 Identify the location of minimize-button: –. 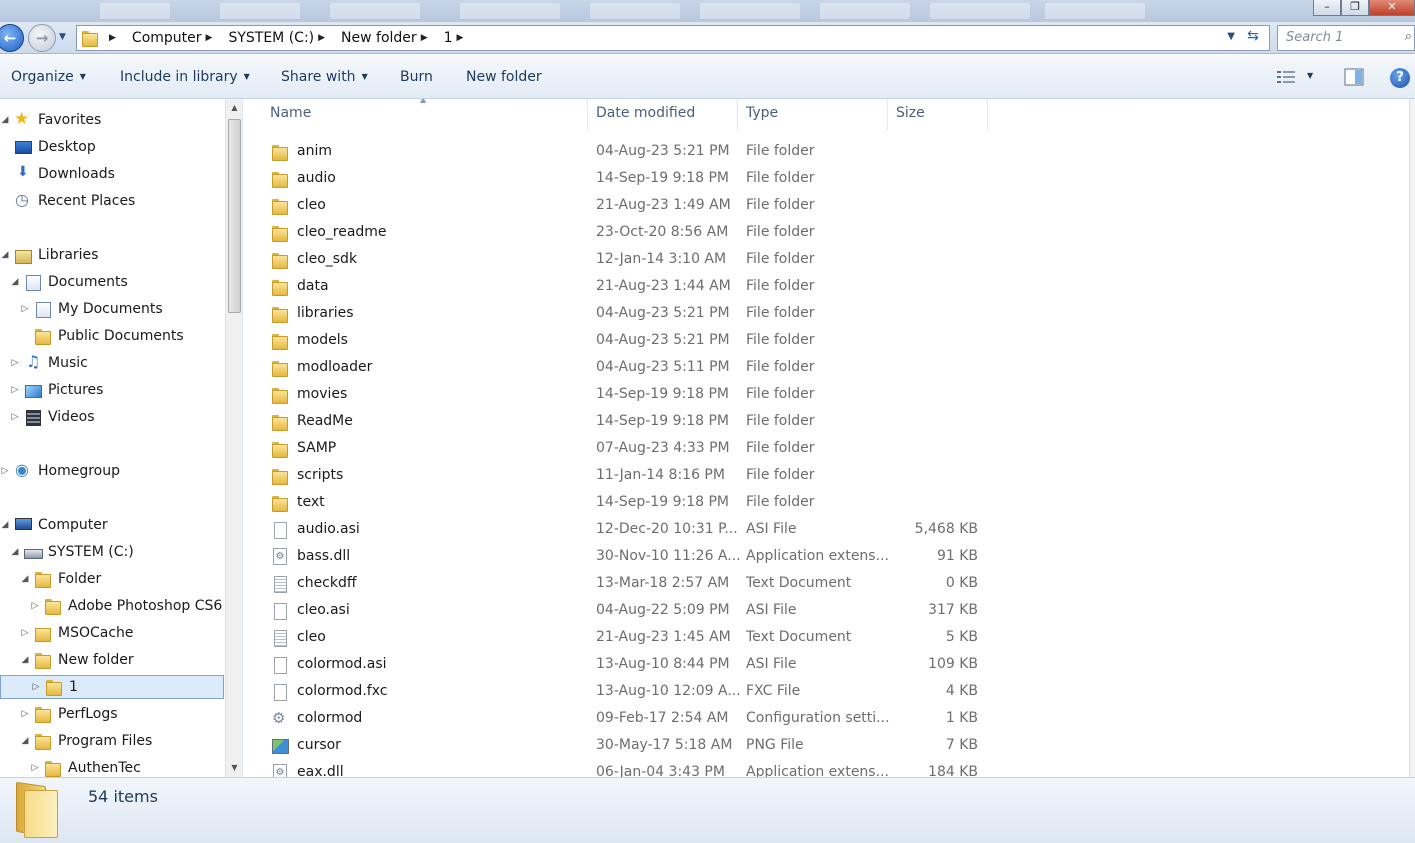
(1327, 8).